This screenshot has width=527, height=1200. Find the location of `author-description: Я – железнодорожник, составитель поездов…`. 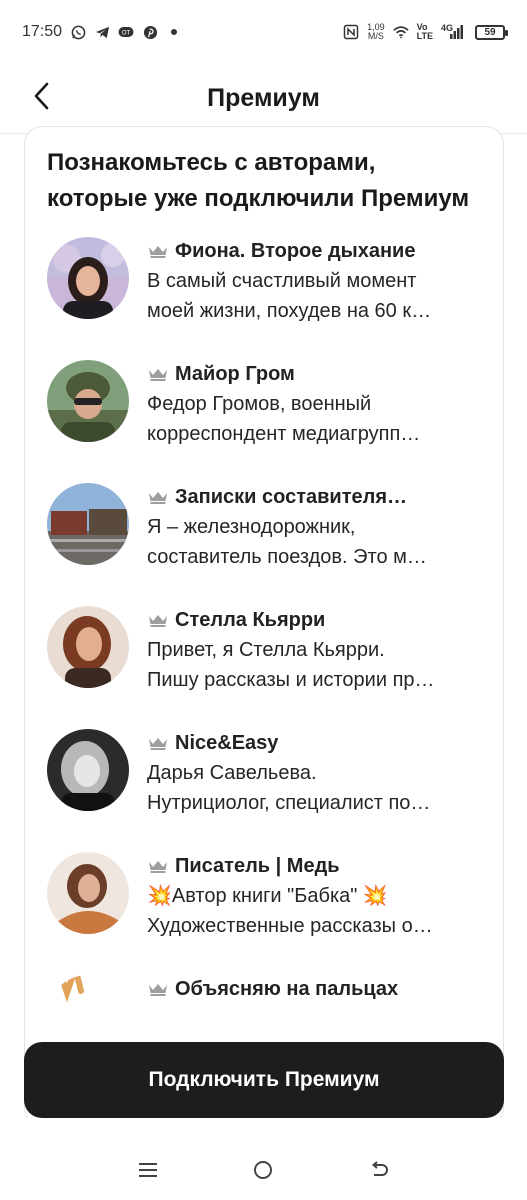

author-description: Я – железнодорожник, составитель поездов… is located at coordinates (314, 542).